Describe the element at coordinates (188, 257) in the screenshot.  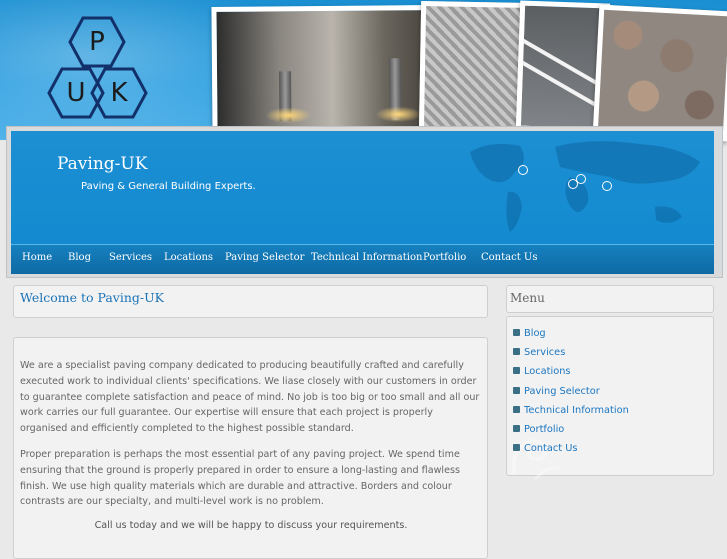
I see `nav-locations: Locations` at that location.